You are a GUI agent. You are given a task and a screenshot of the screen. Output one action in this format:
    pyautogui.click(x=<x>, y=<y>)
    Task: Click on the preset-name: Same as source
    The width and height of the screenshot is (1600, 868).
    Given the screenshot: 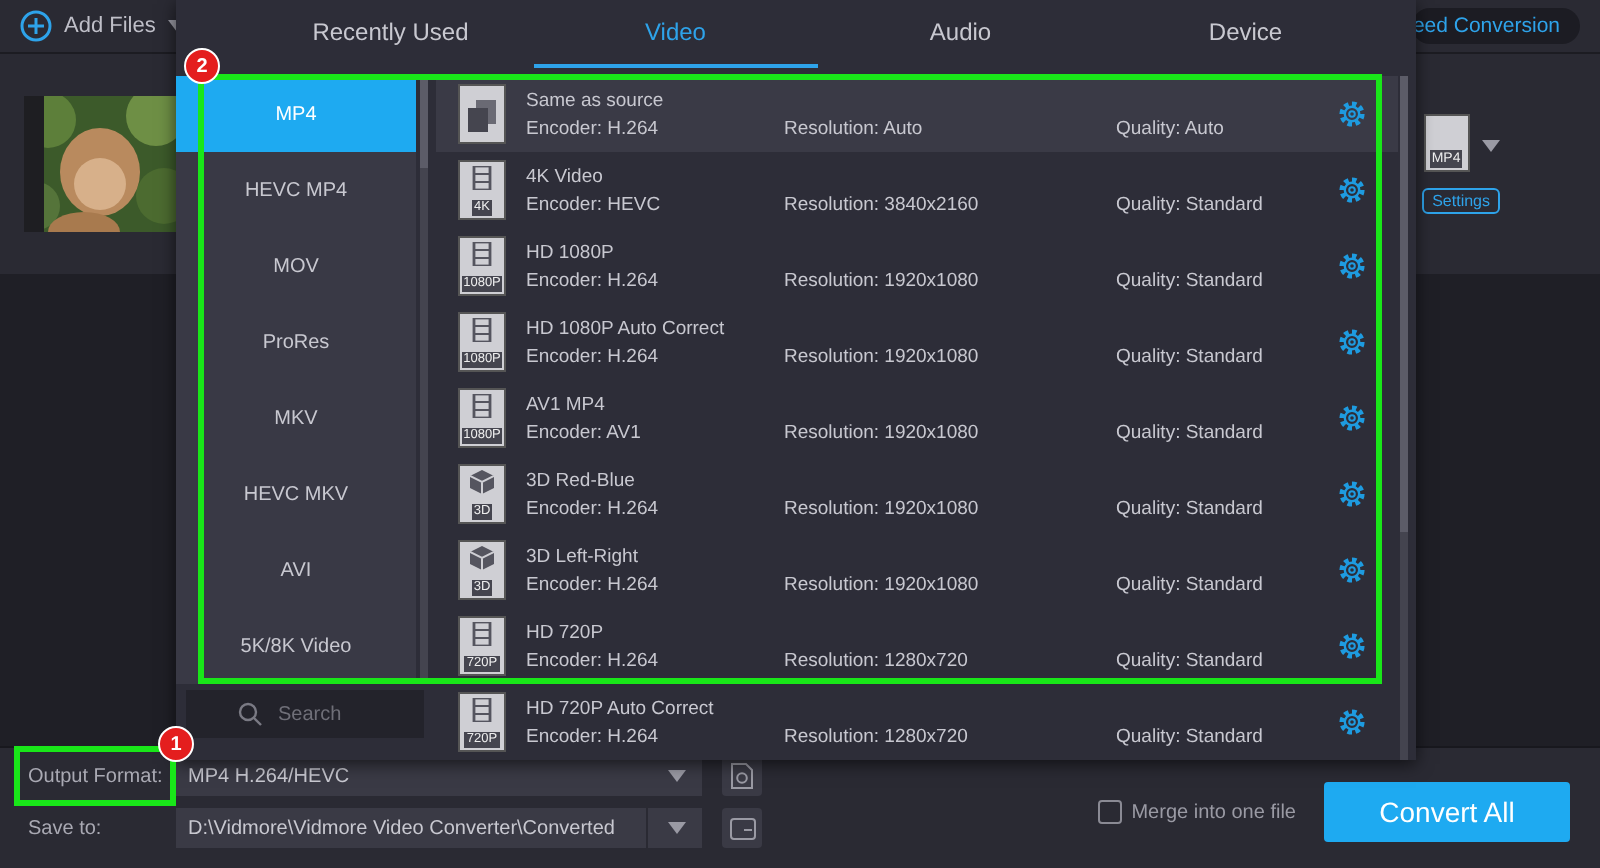 What is the action you would take?
    pyautogui.click(x=596, y=100)
    